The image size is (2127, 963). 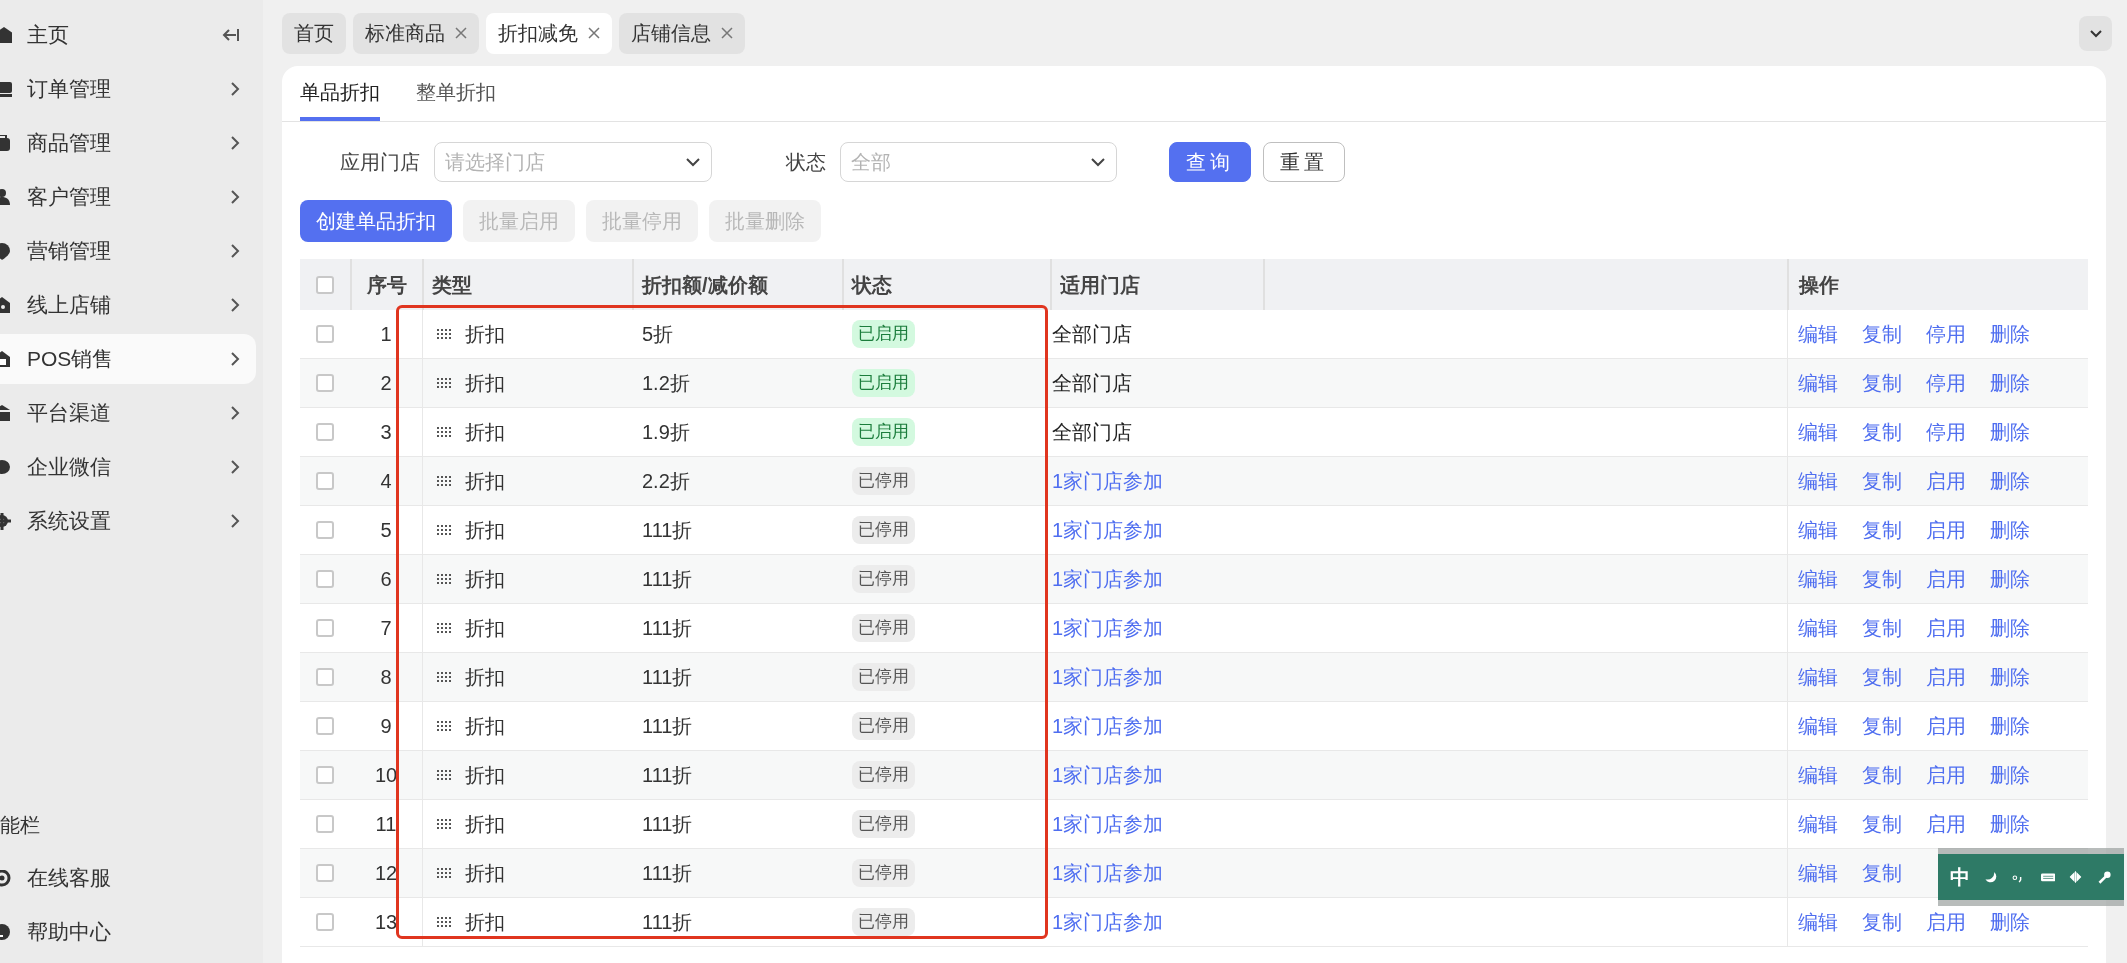 I want to click on page-tab: 折扣减免, so click(x=549, y=33).